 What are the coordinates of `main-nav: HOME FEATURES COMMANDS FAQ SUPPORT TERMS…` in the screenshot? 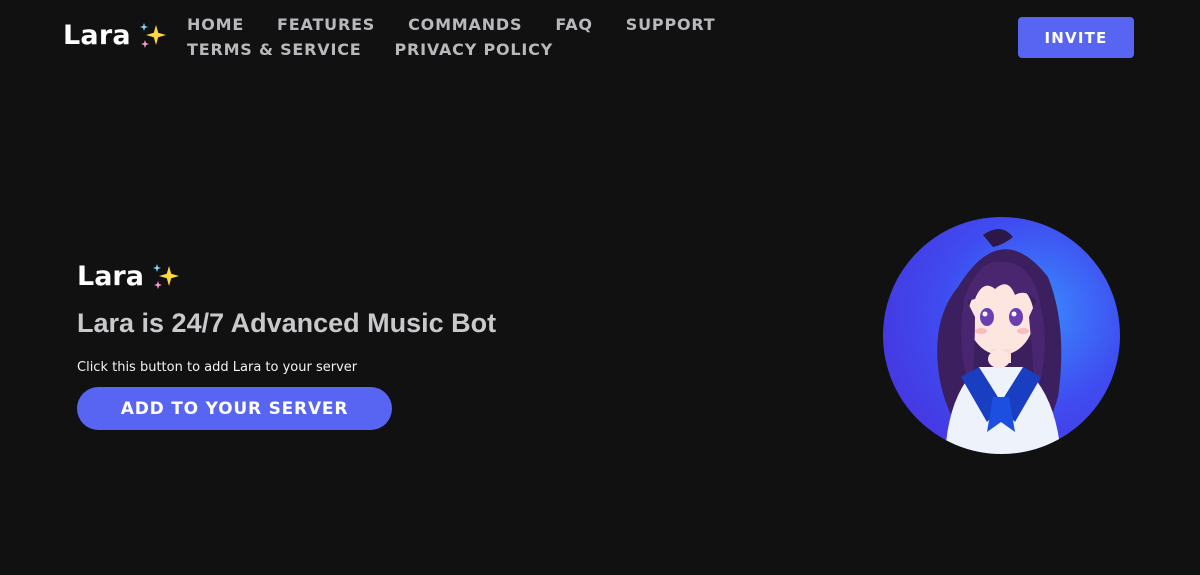 It's located at (547, 37).